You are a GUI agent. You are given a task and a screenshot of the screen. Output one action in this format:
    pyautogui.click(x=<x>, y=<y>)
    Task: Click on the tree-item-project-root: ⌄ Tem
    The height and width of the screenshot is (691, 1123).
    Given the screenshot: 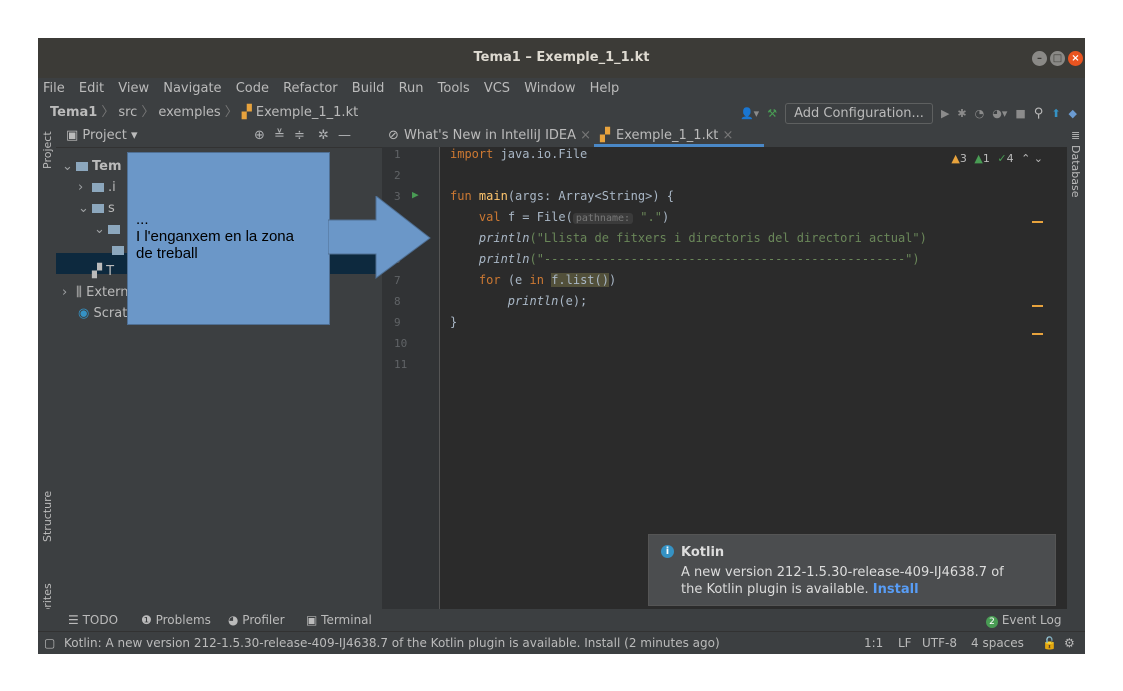 What is the action you would take?
    pyautogui.click(x=92, y=166)
    